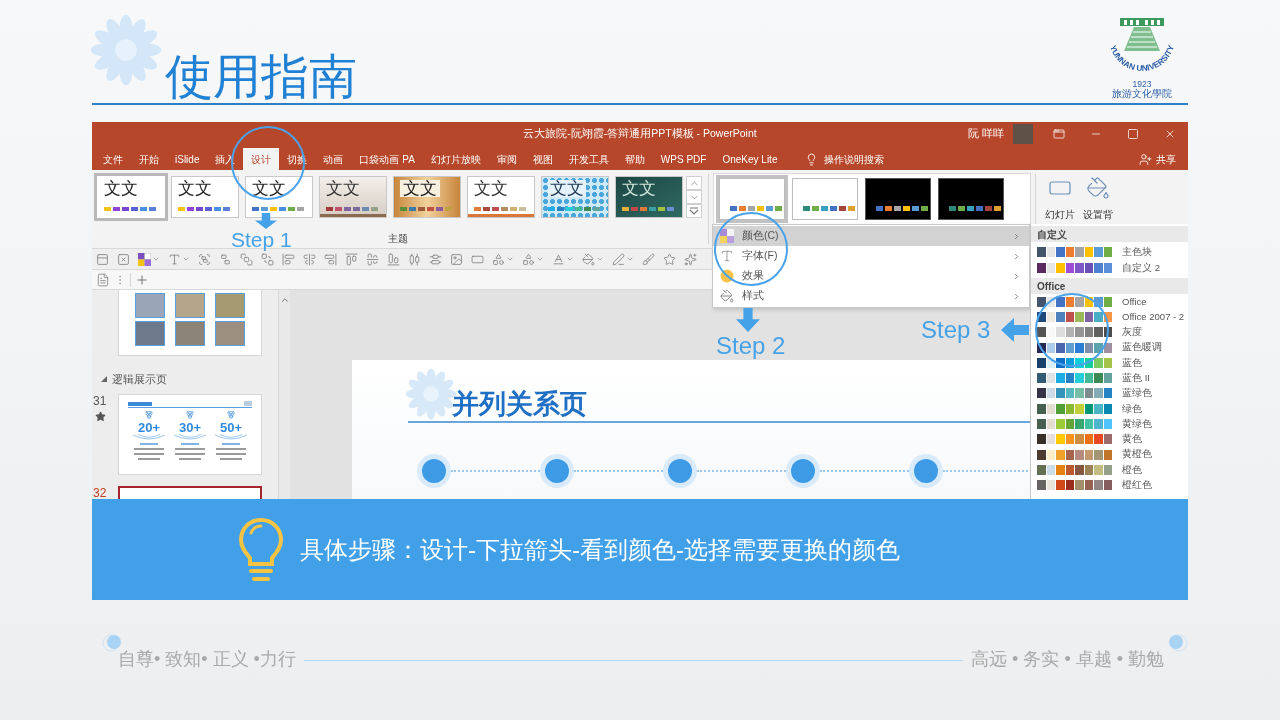  Describe the element at coordinates (1098, 198) in the screenshot. I see `customize-button: 设置背` at that location.